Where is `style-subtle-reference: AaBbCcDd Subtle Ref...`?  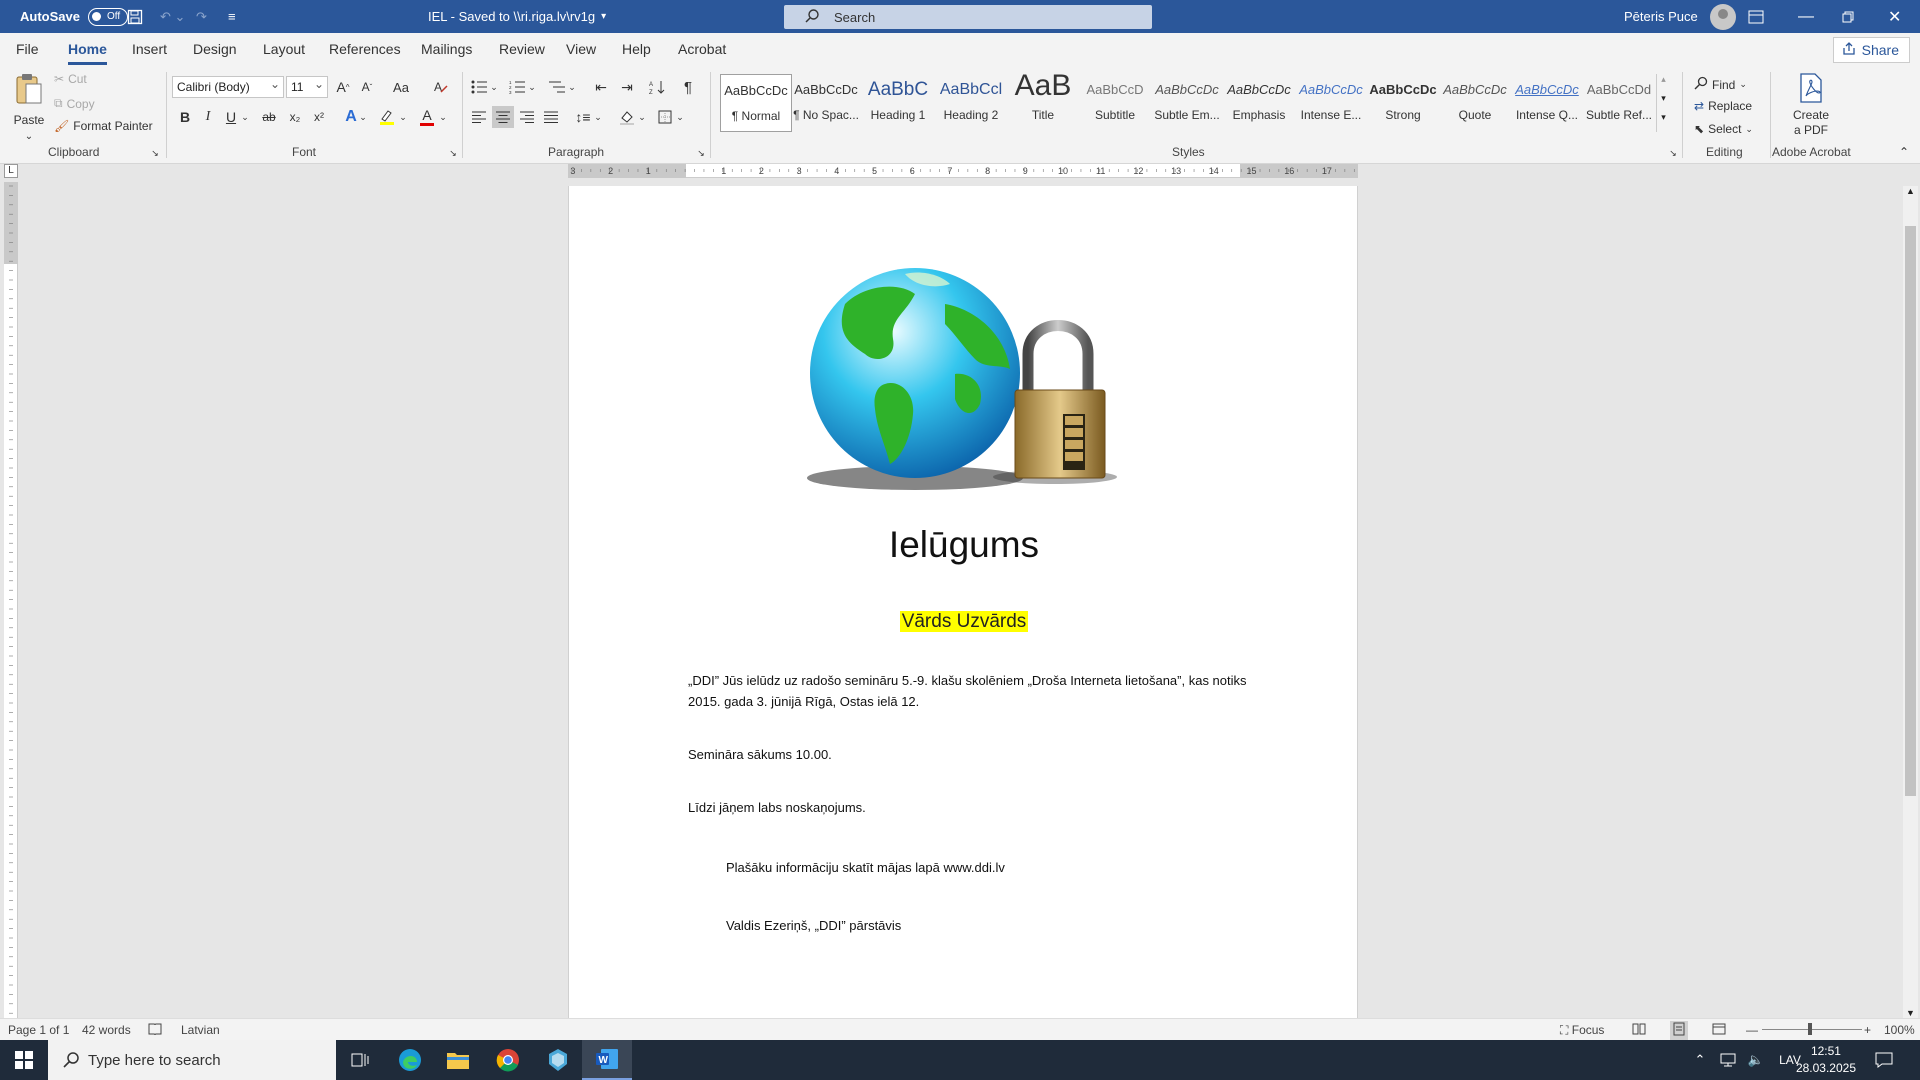
style-subtle-reference: AaBbCcDd Subtle Ref... is located at coordinates (1619, 103).